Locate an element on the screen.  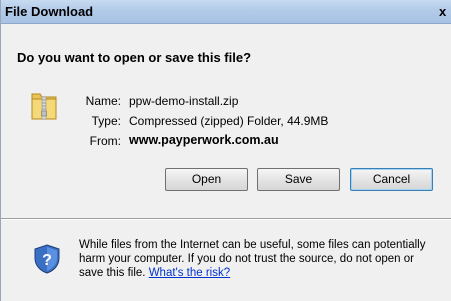
security-shield-icon: ? is located at coordinates (47, 259).